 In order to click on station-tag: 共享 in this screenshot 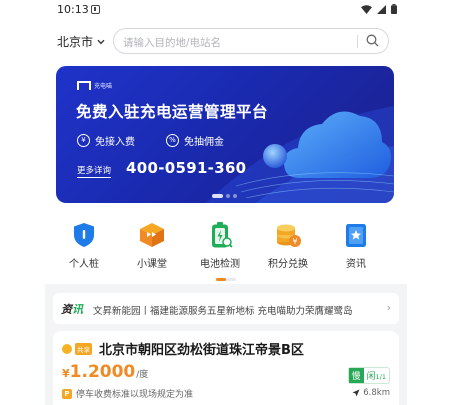, I will do `click(83, 348)`.